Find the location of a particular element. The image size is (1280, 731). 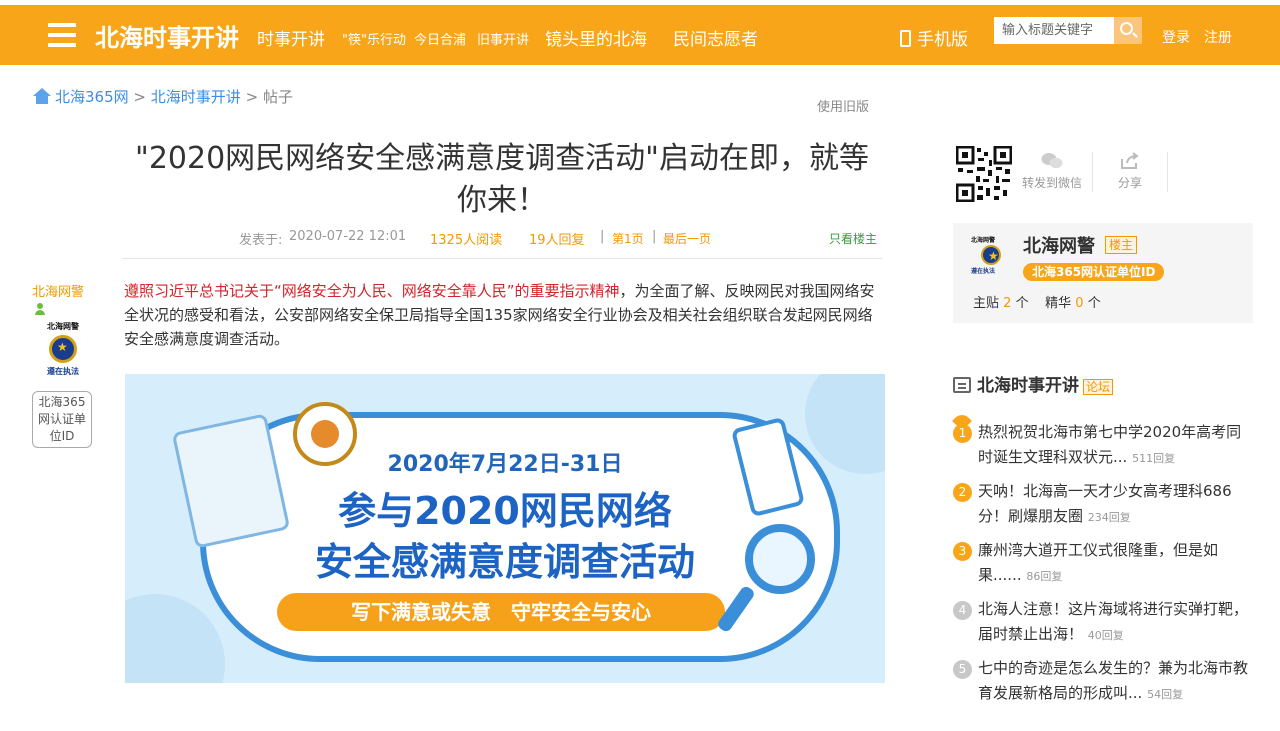

hot-post-replies: 511回复 is located at coordinates (1154, 458).